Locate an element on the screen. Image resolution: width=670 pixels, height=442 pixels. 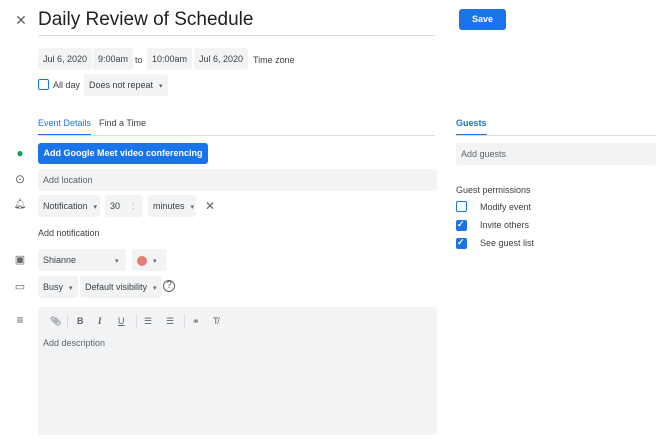
add-meet-button: Add Google Meet video conferencing is located at coordinates (123, 153).